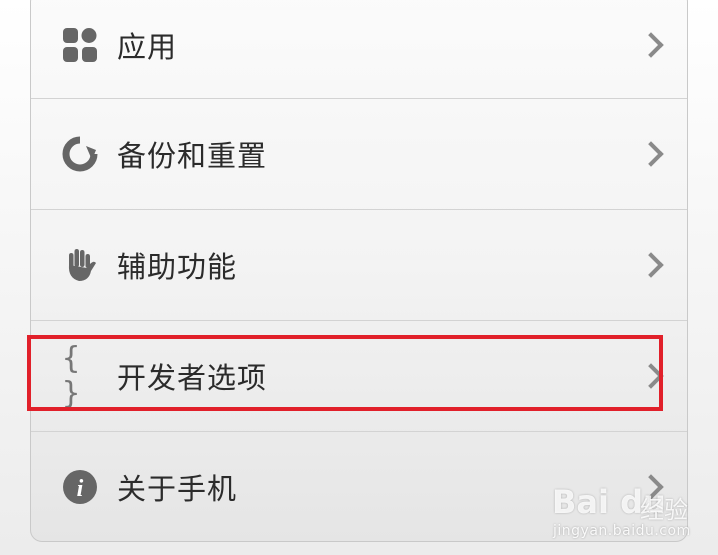 The image size is (718, 555). Describe the element at coordinates (192, 156) in the screenshot. I see `settings-item-label: 备份和重置` at that location.